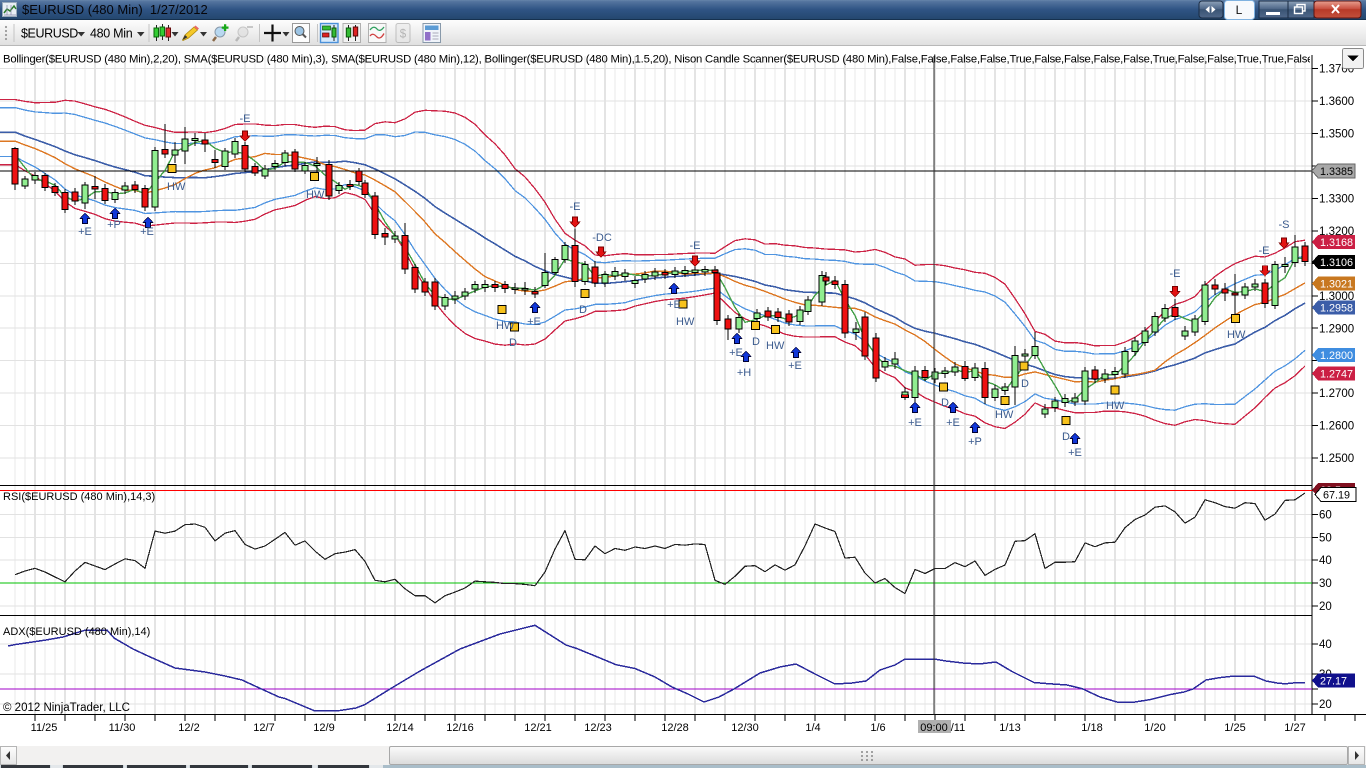  Describe the element at coordinates (1325, 516) in the screenshot. I see `svg-text: 60` at that location.